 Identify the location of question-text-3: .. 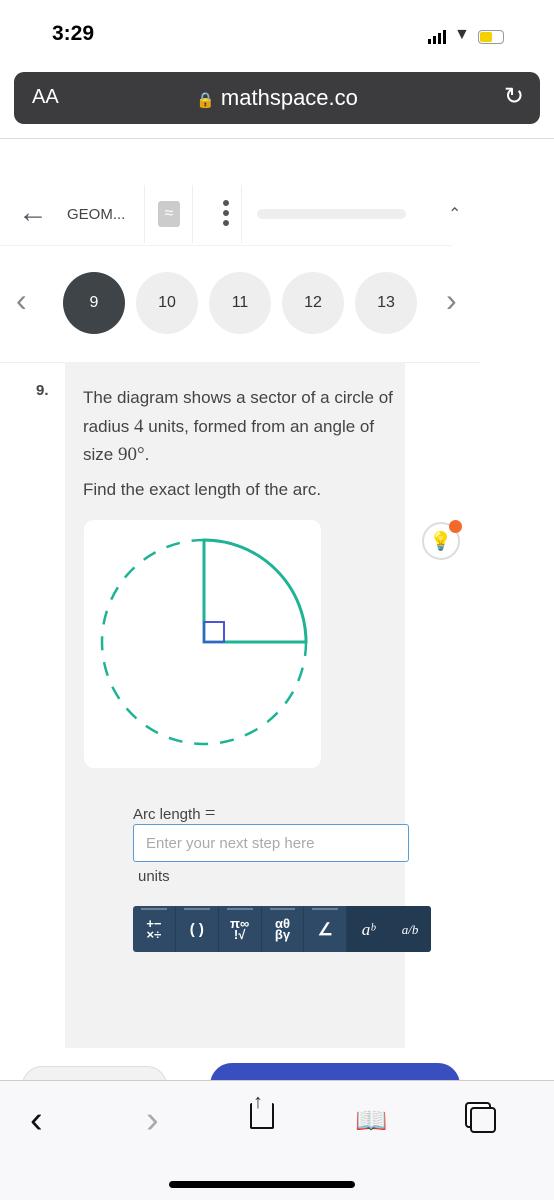
(147, 454).